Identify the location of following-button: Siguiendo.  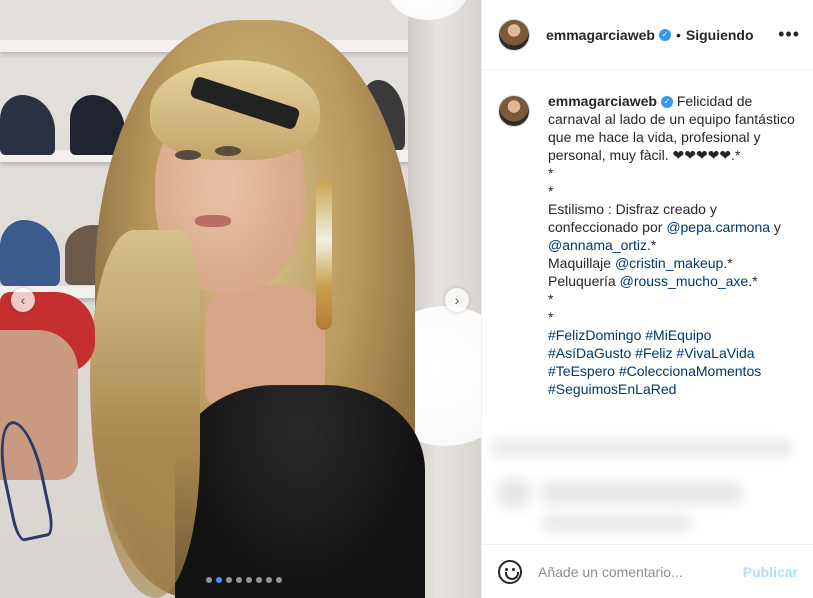
(720, 35).